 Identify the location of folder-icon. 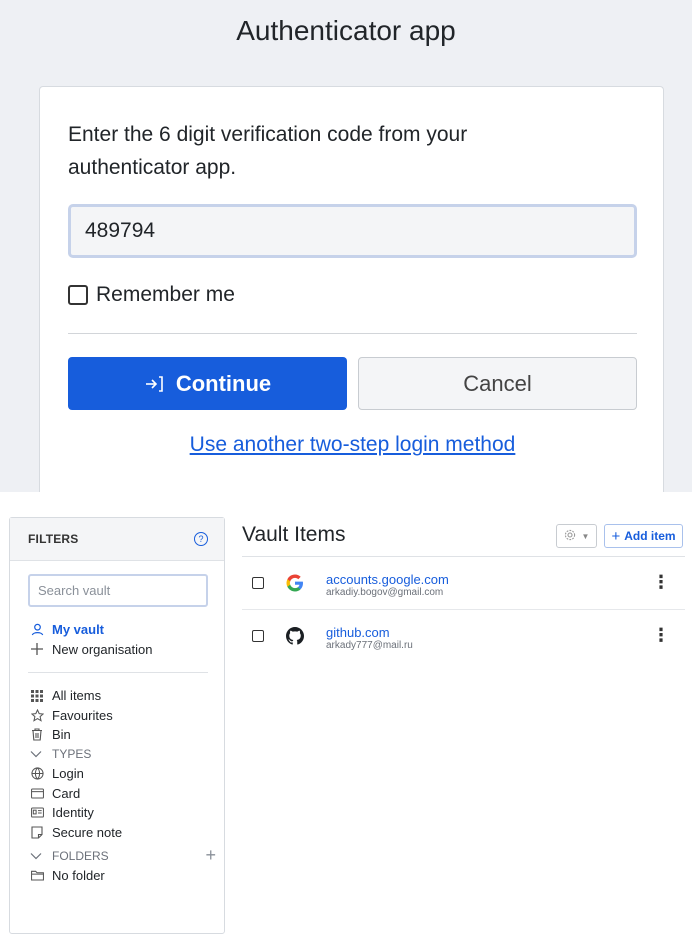
(37, 875).